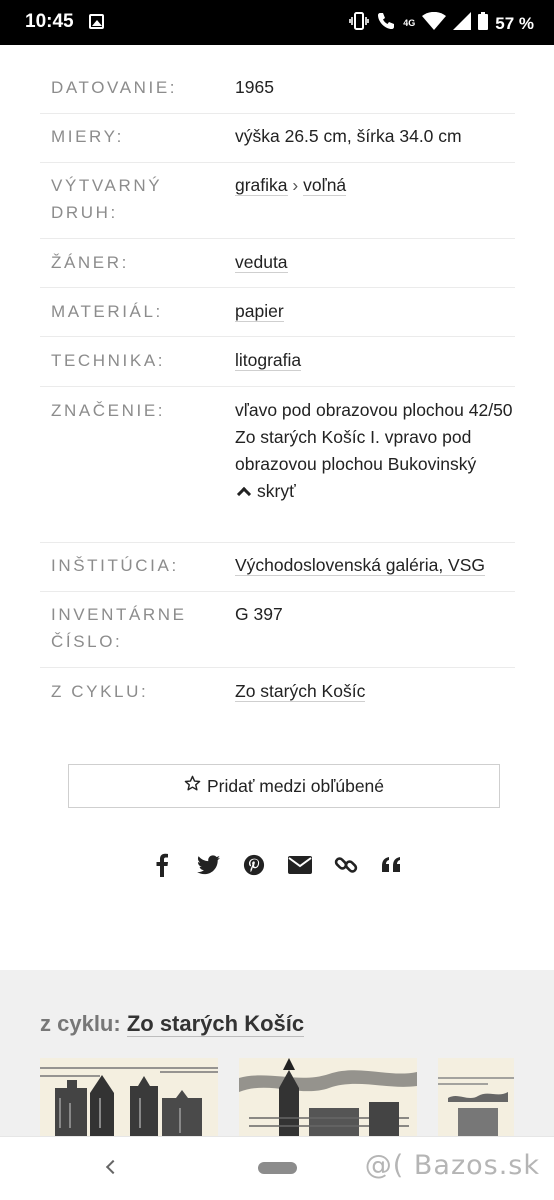 The width and height of the screenshot is (554, 1200). Describe the element at coordinates (277, 22) in the screenshot. I see `status-bar: 10:45 4G 57 %` at that location.